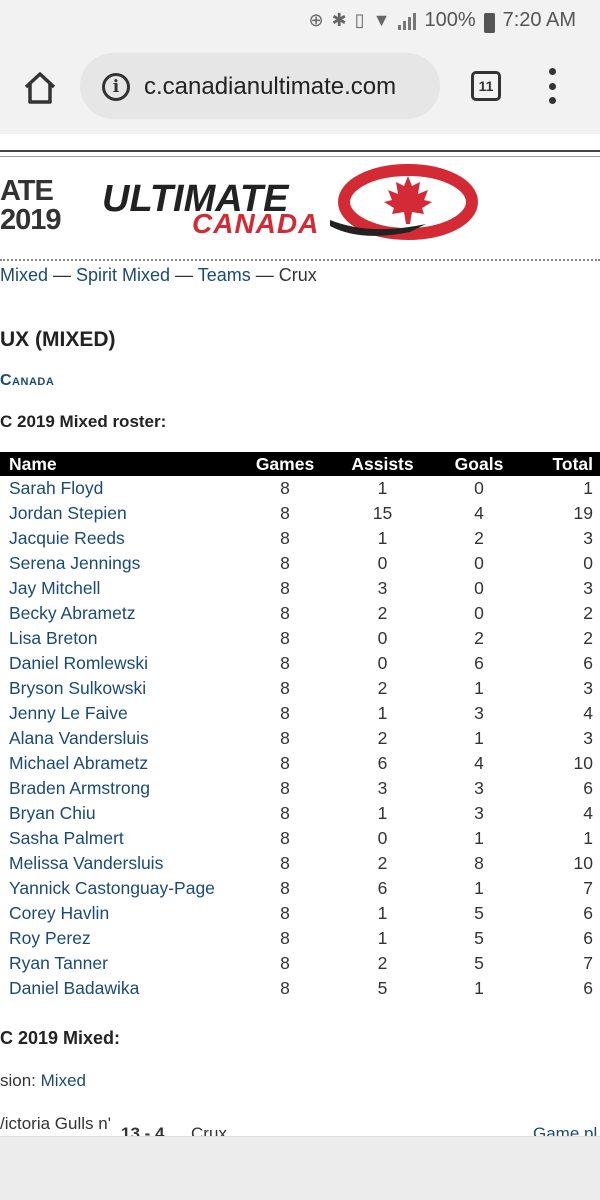  What do you see at coordinates (31, 220) in the screenshot?
I see `banner-line: 2019` at bounding box center [31, 220].